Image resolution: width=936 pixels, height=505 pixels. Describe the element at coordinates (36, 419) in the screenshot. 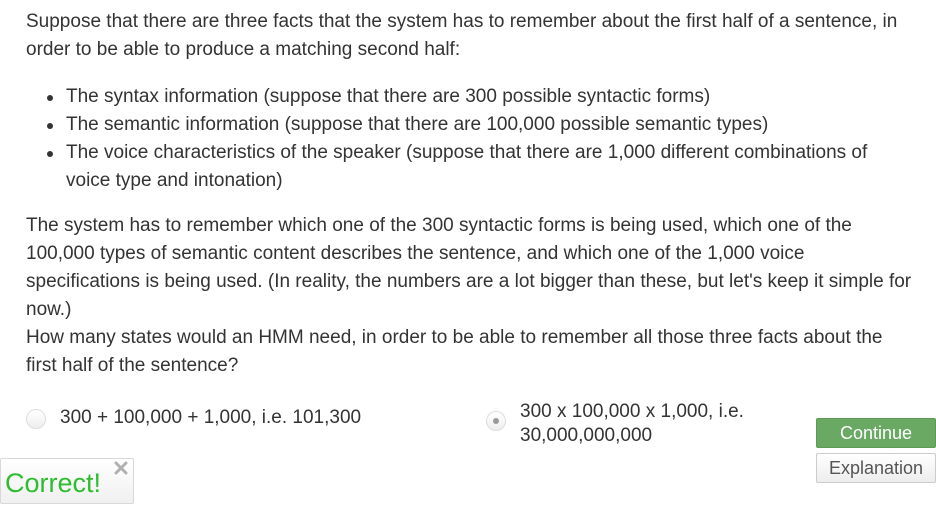

I see `radio-button` at that location.